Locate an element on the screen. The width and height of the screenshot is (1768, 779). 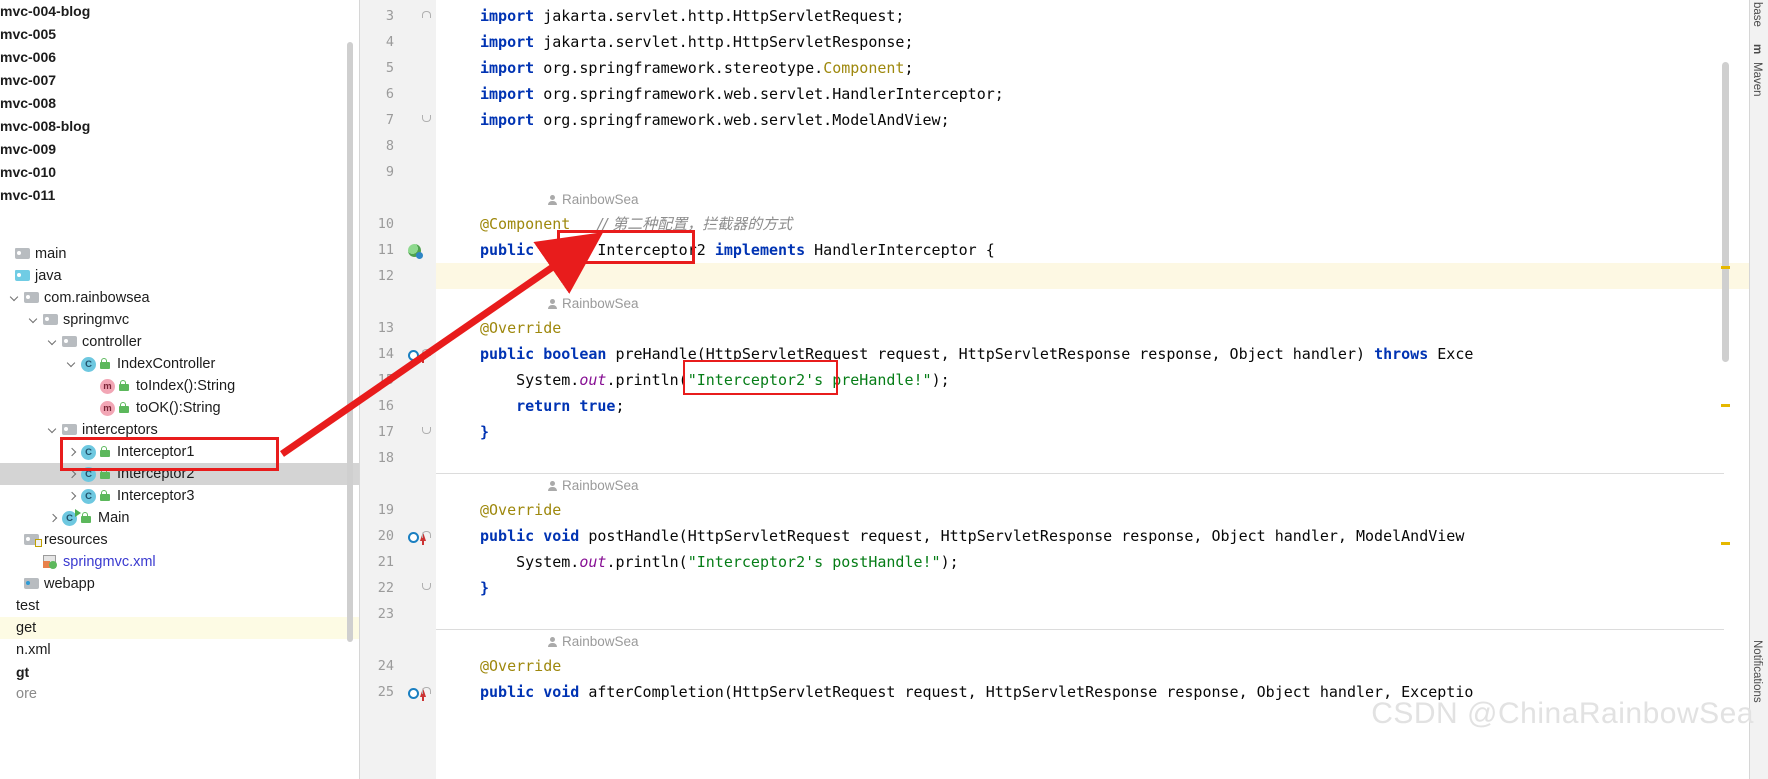
module-item: mvc-009 is located at coordinates (180, 149).